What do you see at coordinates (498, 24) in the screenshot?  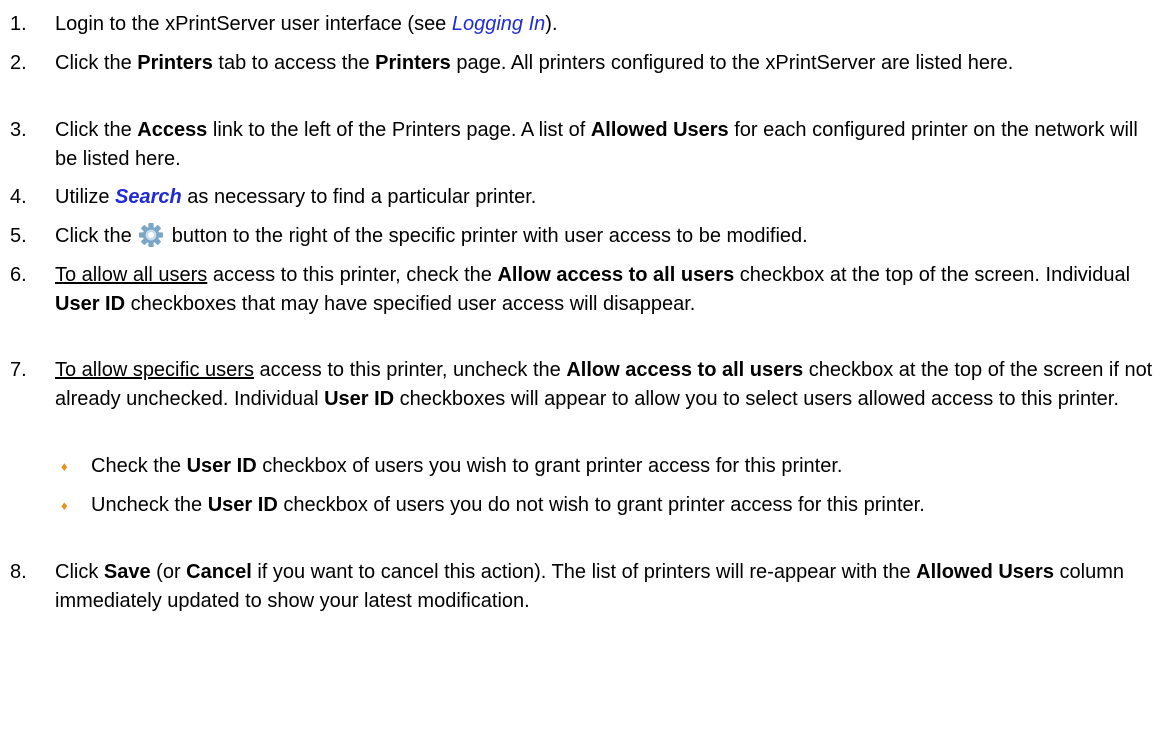 I see `logging-in-link: Logging In` at bounding box center [498, 24].